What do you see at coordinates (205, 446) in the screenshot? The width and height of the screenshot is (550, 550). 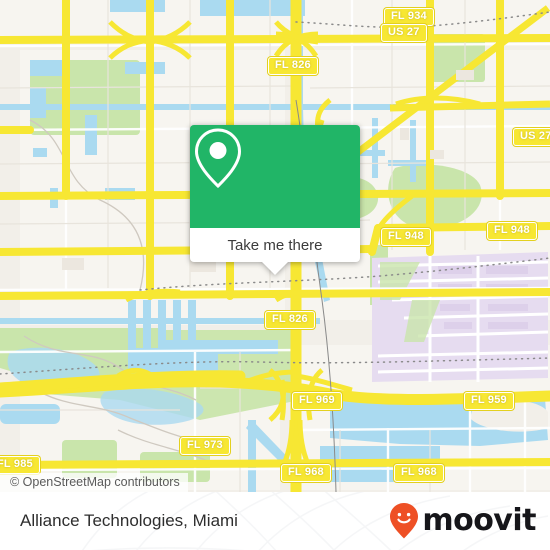 I see `road-shield: FL 973` at bounding box center [205, 446].